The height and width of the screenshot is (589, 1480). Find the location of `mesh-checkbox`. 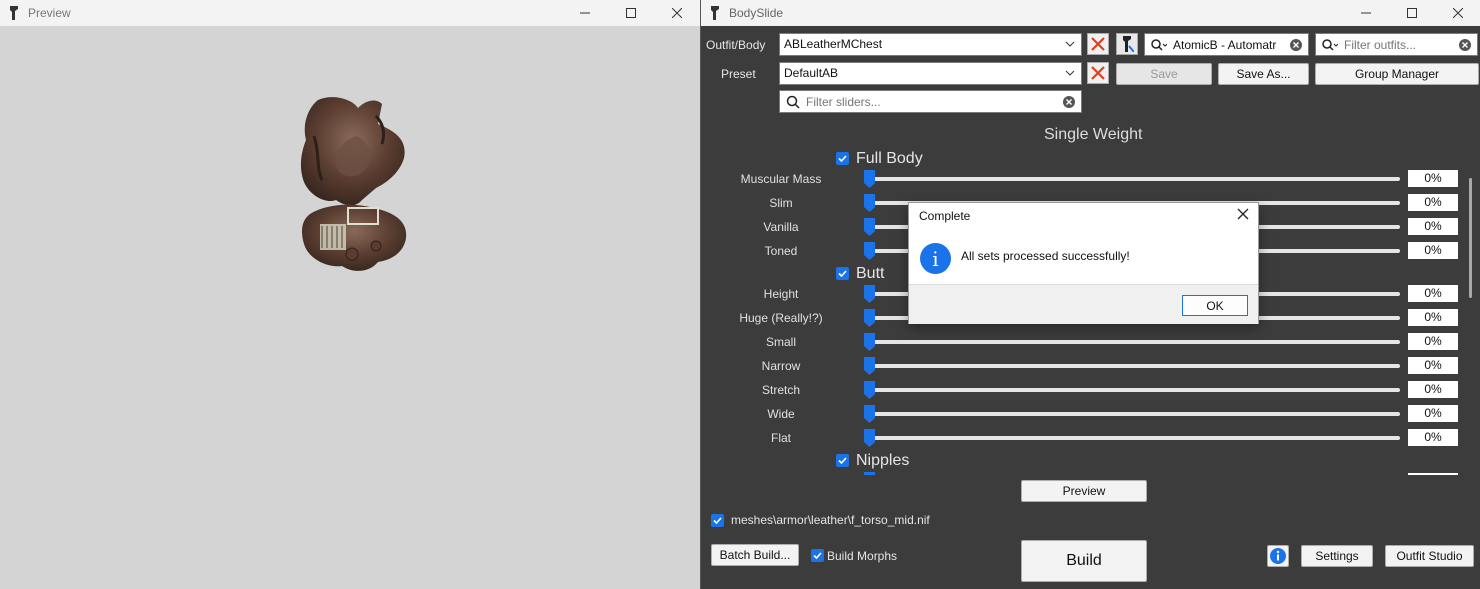

mesh-checkbox is located at coordinates (717, 520).